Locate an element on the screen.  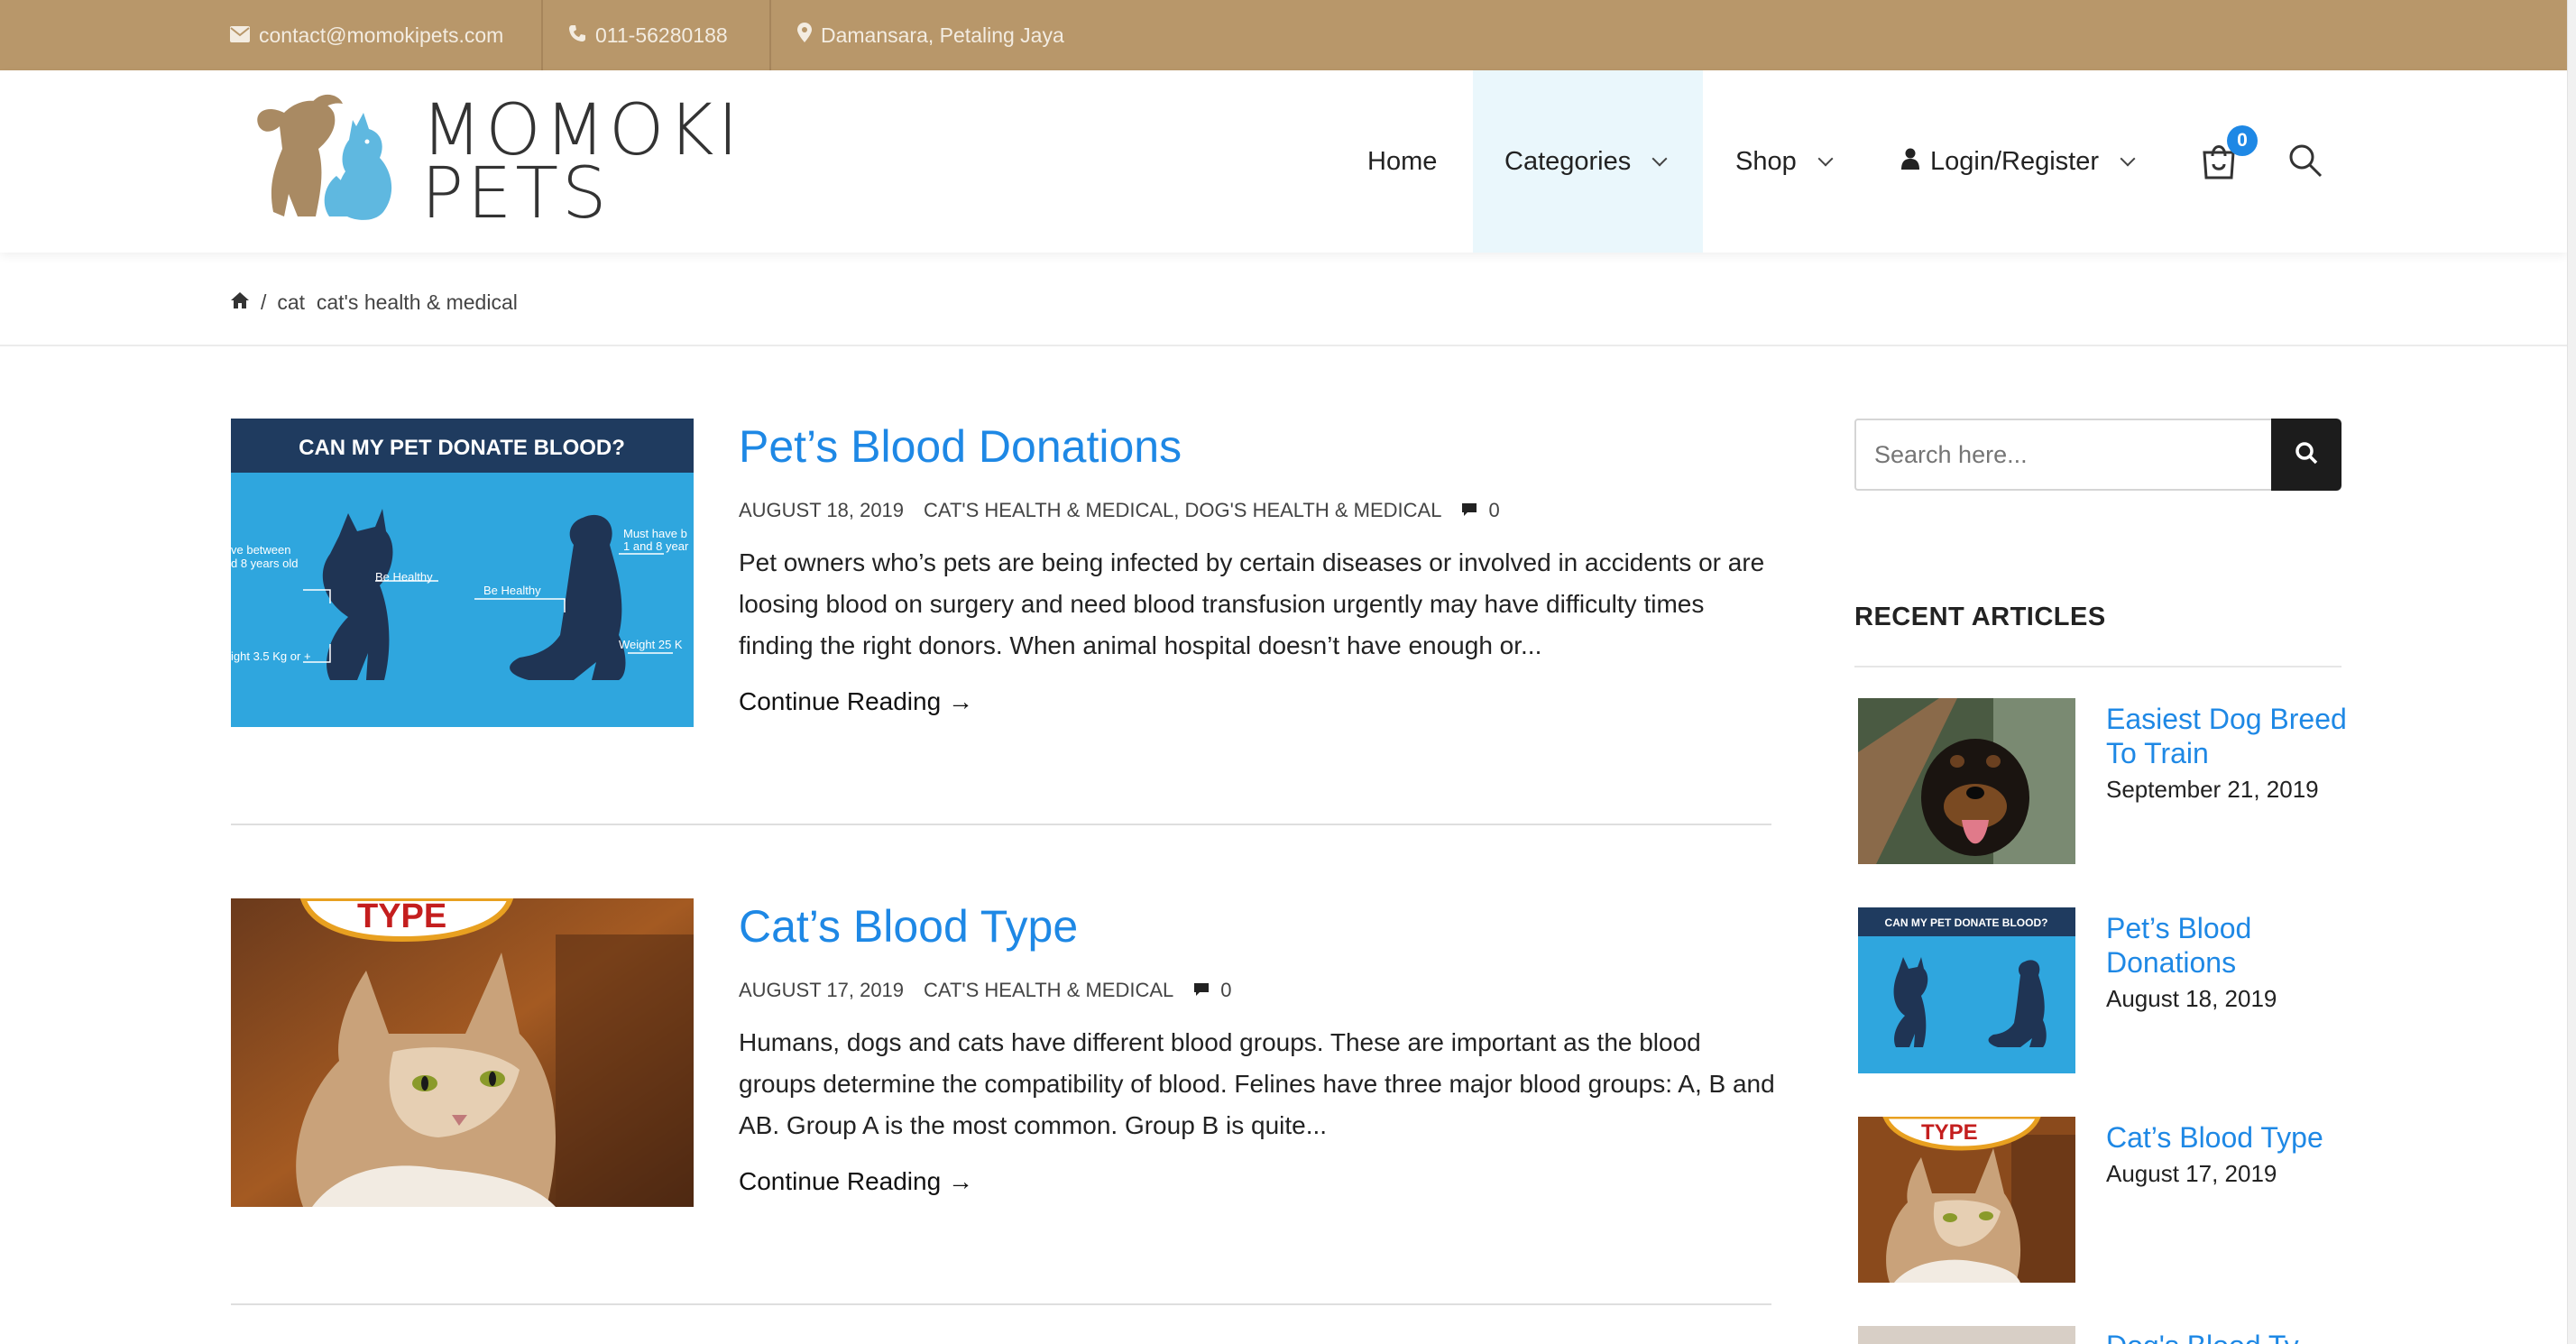
nav-login-label: Login/Register is located at coordinates (2015, 161).